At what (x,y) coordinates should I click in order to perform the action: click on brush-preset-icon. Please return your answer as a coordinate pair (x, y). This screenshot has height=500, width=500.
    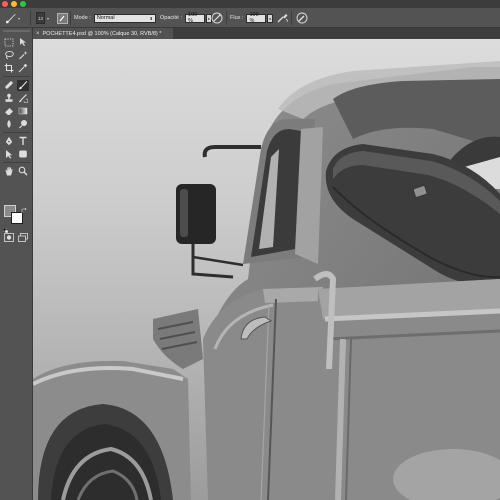
    Looking at the image, I should click on (10, 18).